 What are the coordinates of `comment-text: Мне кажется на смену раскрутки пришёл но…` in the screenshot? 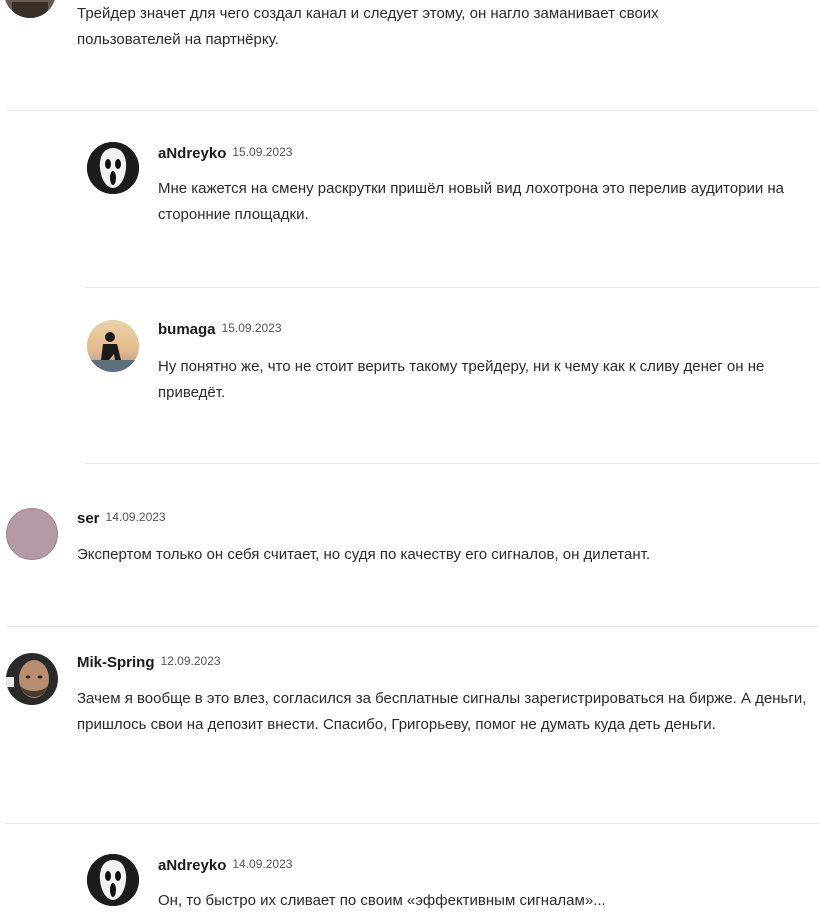 It's located at (471, 201).